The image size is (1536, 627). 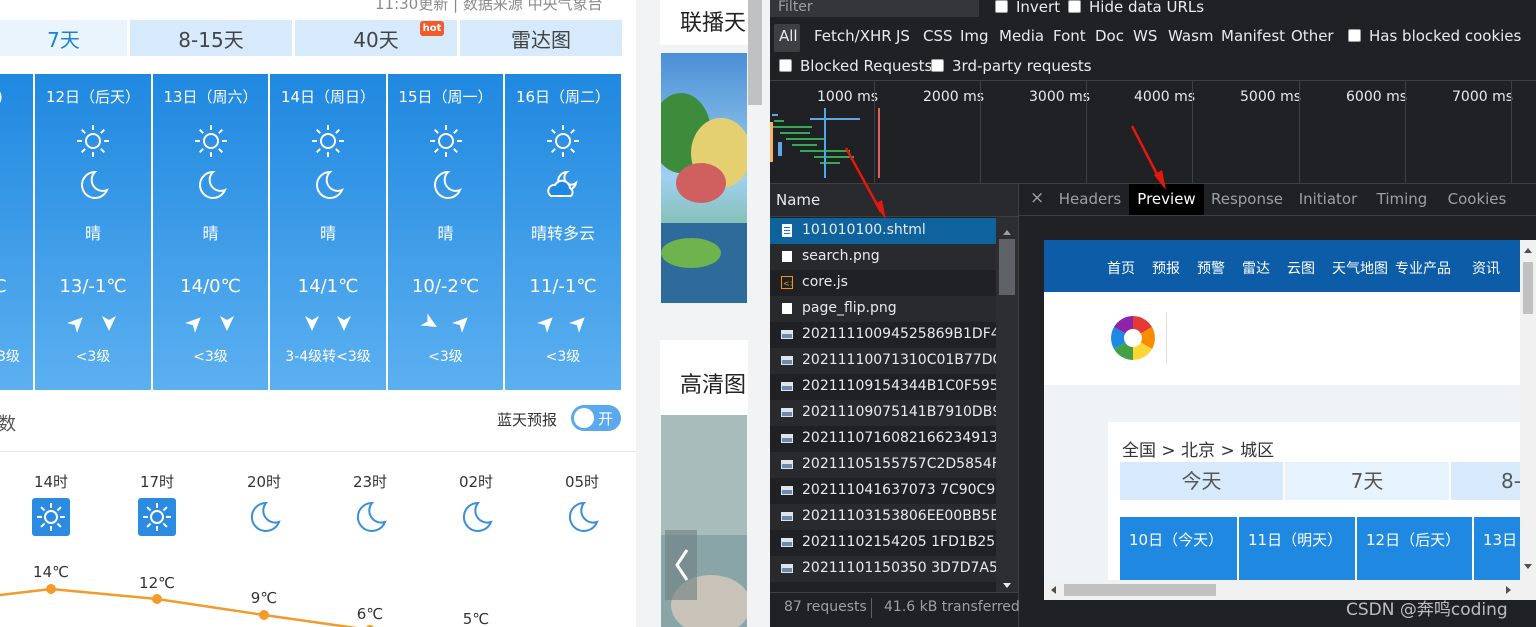 I want to click on preview-nav-item: 预报, so click(x=1166, y=268).